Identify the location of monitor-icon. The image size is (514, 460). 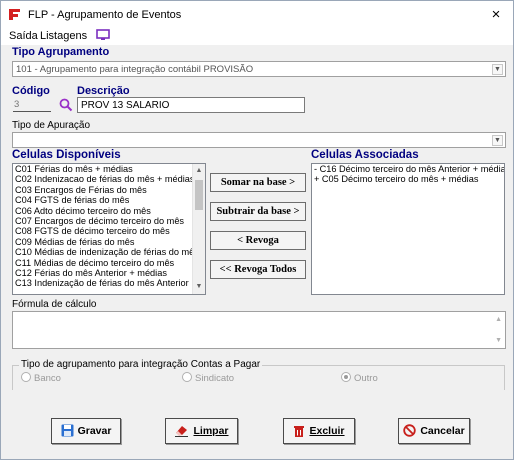
(103, 35).